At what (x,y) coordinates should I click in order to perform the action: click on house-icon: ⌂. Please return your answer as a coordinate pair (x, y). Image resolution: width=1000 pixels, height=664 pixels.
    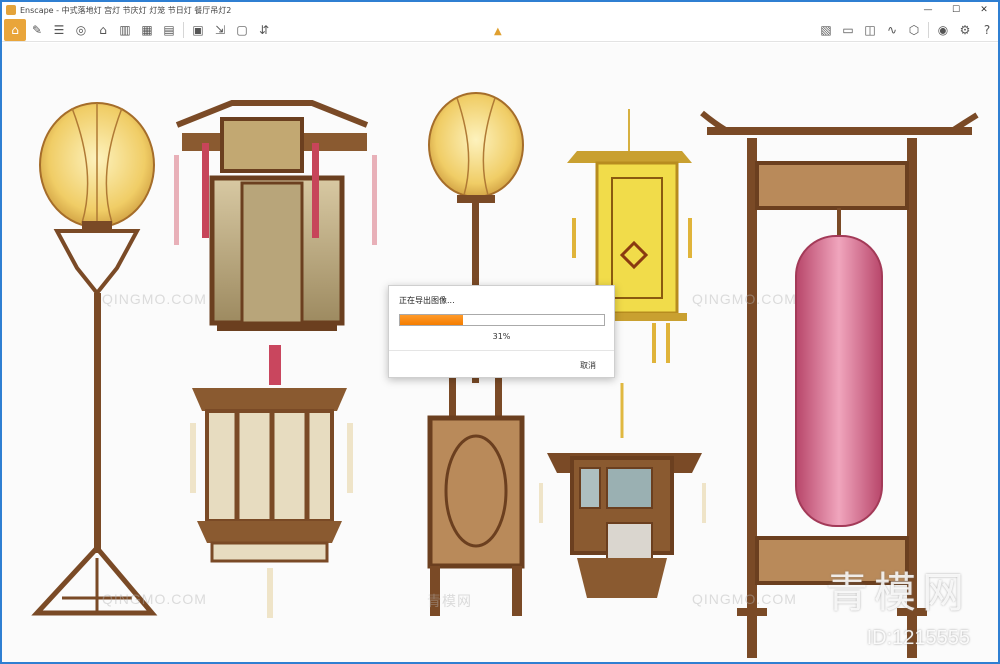
    Looking at the image, I should click on (103, 30).